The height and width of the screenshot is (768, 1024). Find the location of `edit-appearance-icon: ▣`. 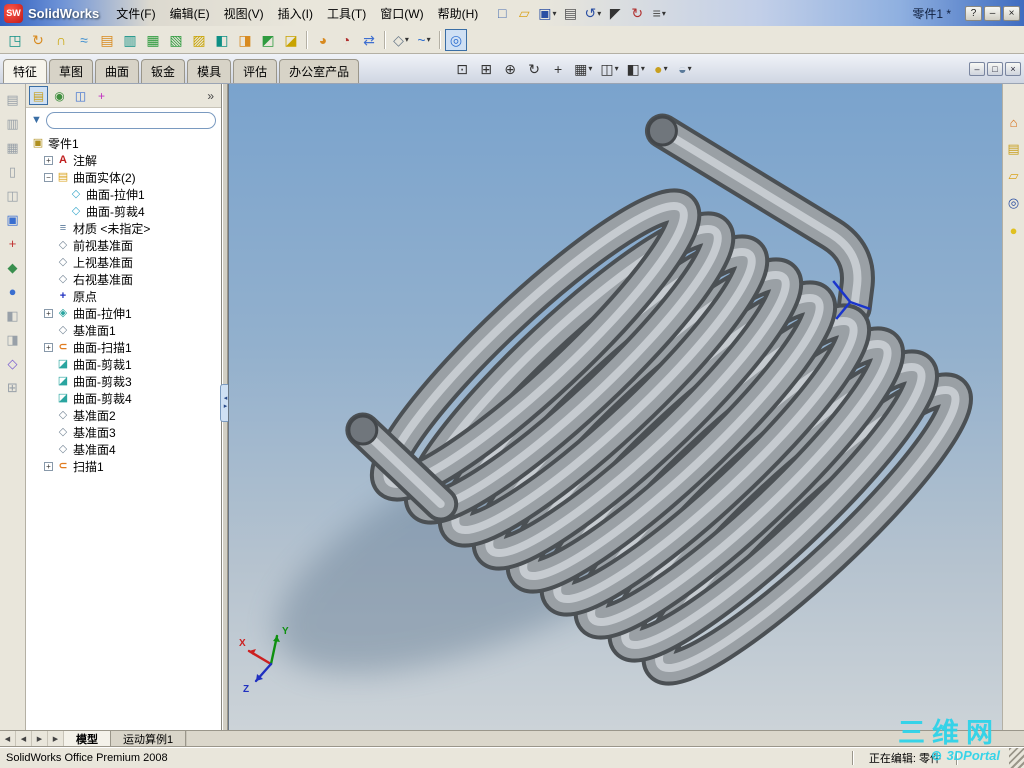

edit-appearance-icon: ▣ is located at coordinates (12, 219).